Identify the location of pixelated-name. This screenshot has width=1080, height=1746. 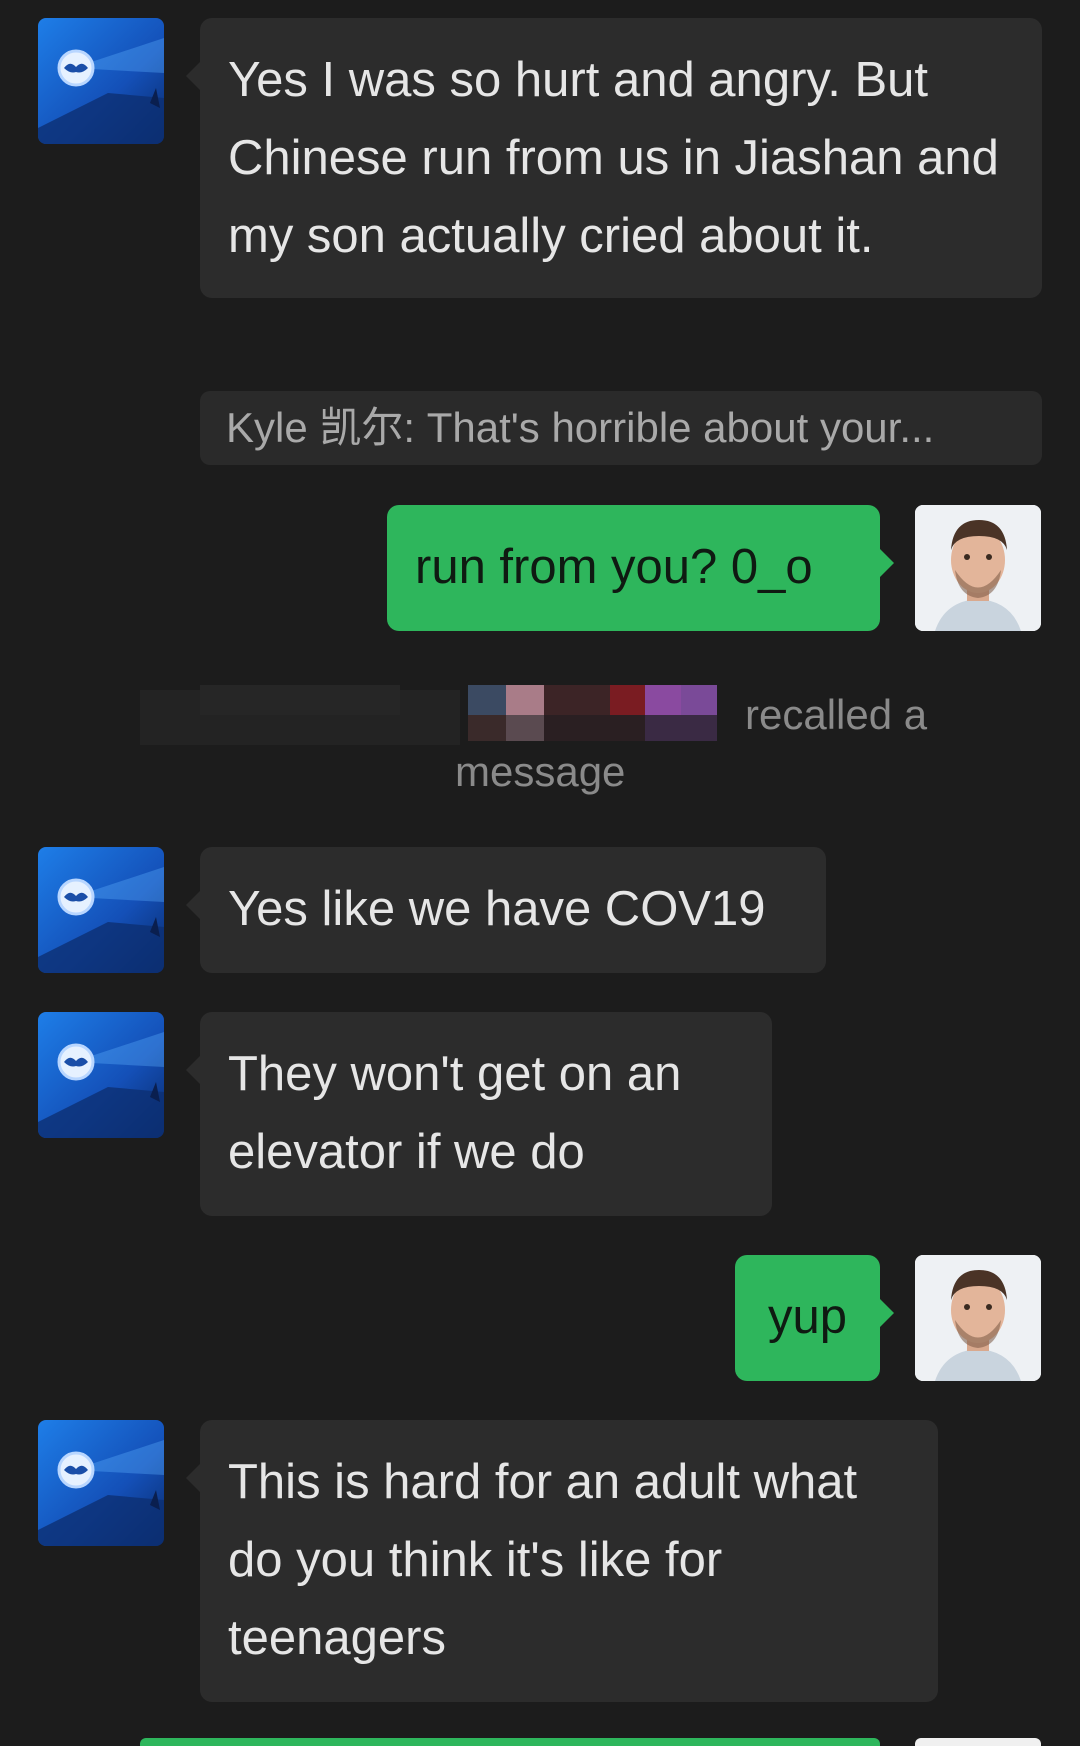
(428, 715).